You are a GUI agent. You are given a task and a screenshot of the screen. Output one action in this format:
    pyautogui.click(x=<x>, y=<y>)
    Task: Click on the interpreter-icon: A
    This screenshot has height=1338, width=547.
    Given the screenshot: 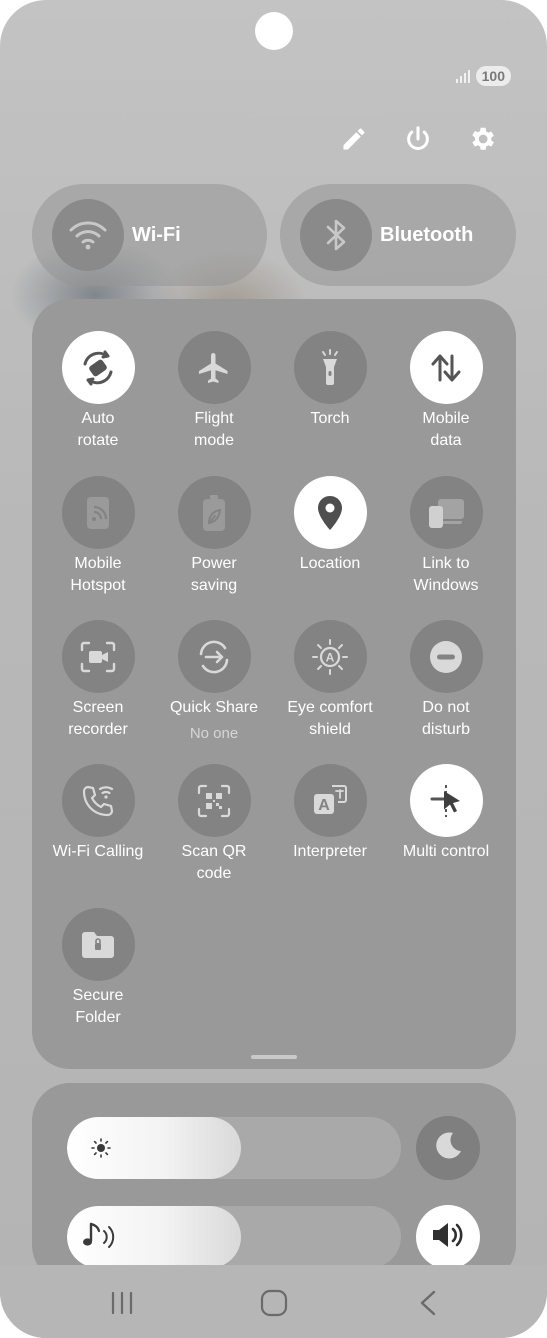 What is the action you would take?
    pyautogui.click(x=330, y=800)
    